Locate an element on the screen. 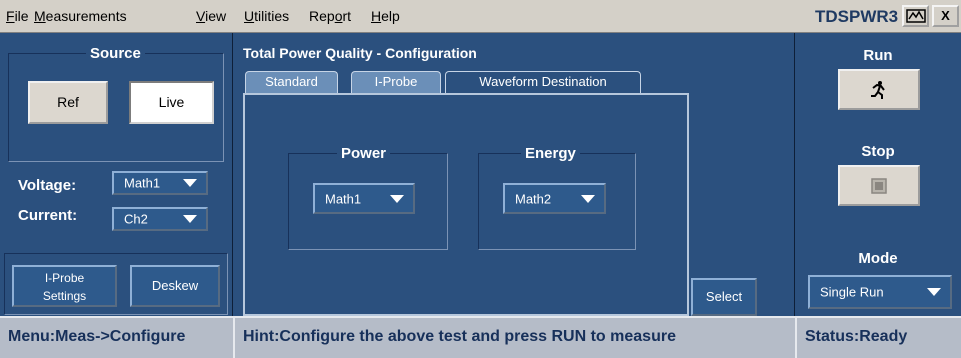  iprobe-settings-line2: Settings is located at coordinates (64, 296).